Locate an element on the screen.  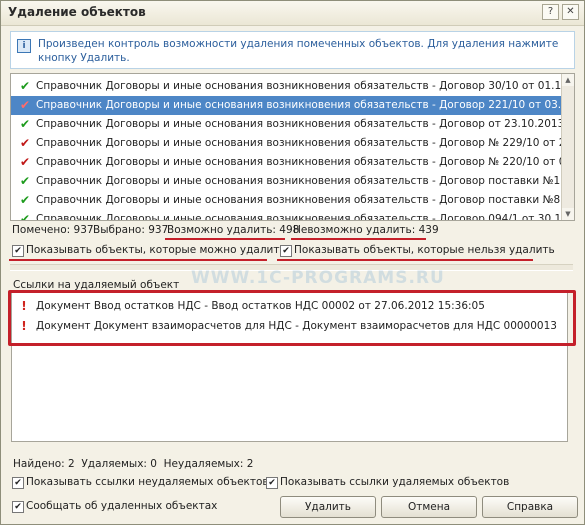
deletable-count: Удаляемых: 0 is located at coordinates (119, 464).